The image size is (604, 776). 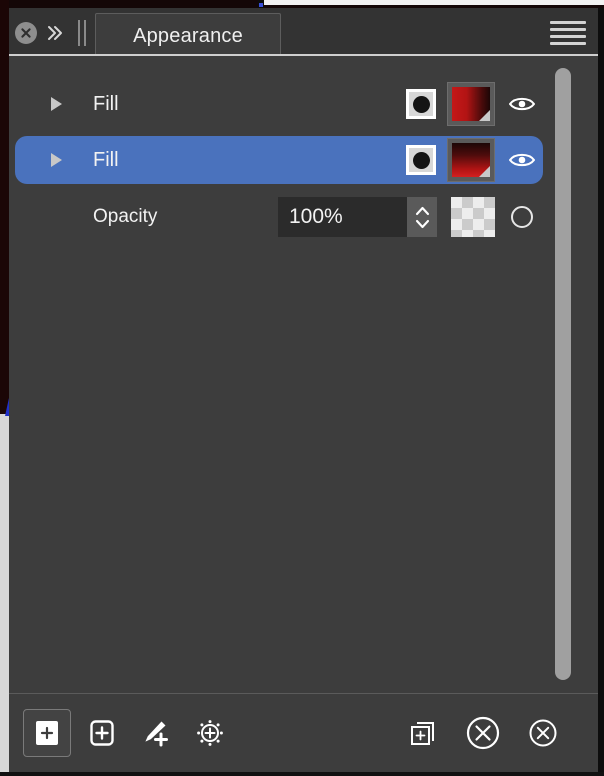 What do you see at coordinates (423, 733) in the screenshot?
I see `duplicate-item-button` at bounding box center [423, 733].